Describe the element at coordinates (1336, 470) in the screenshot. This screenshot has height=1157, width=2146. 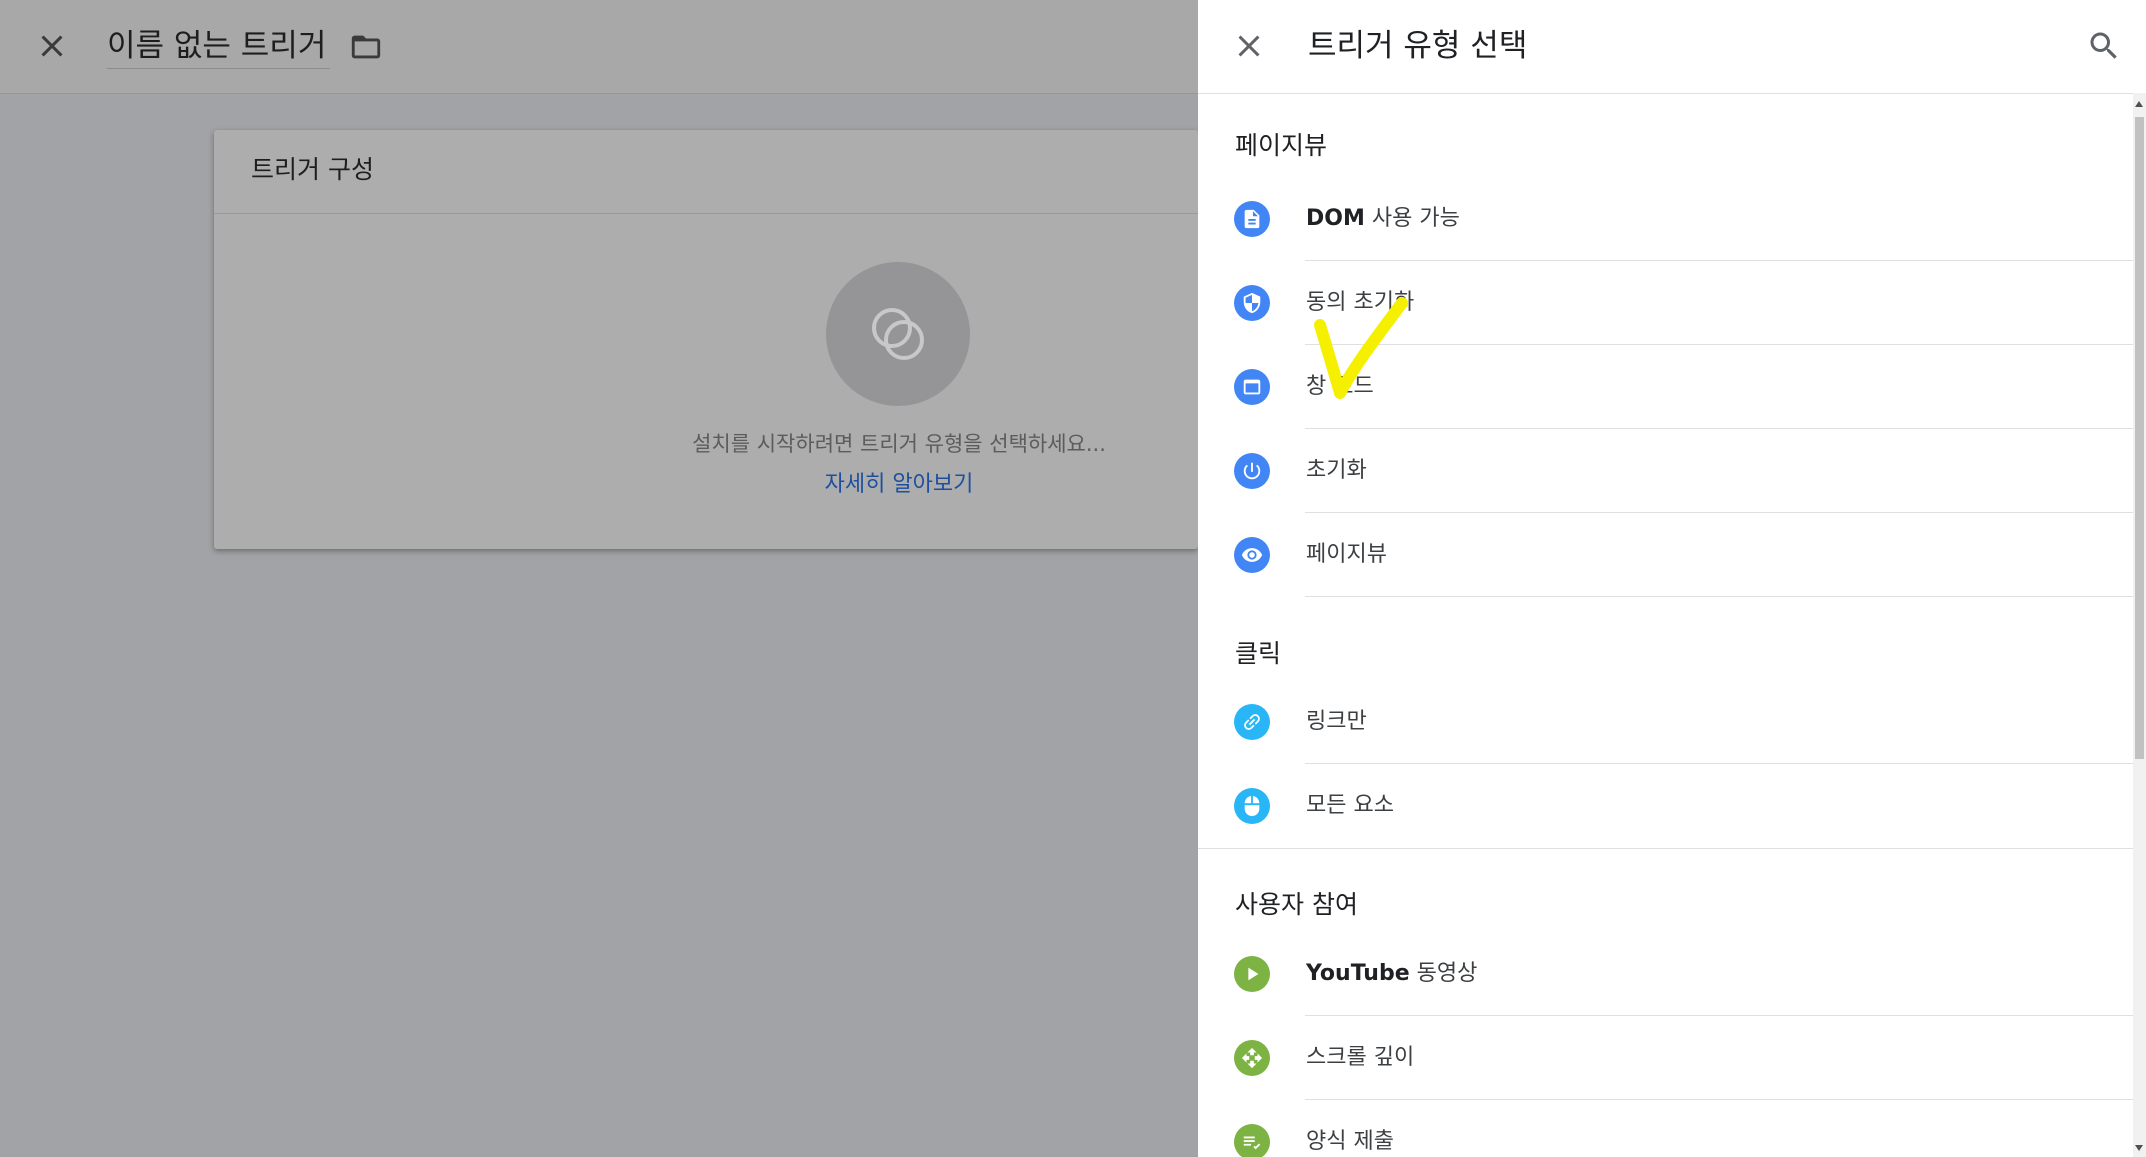
I see `trigger-item-label: 초기화` at that location.